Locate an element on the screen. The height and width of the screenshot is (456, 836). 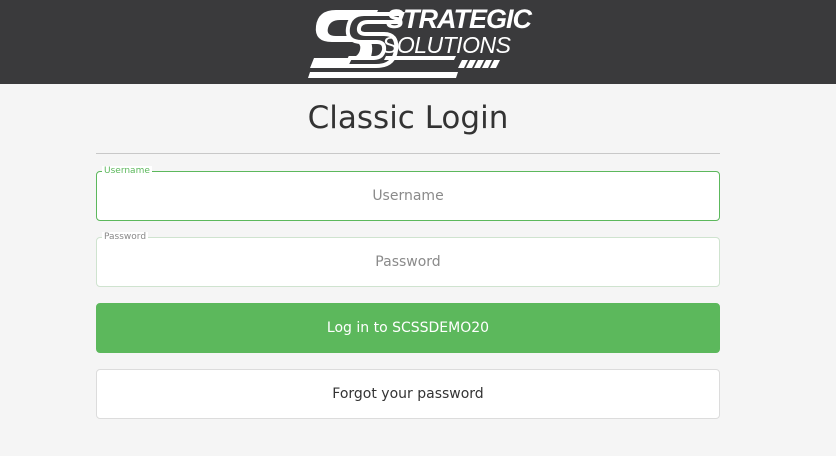
logo-line-strategic: STRATEGIC is located at coordinates (459, 19).